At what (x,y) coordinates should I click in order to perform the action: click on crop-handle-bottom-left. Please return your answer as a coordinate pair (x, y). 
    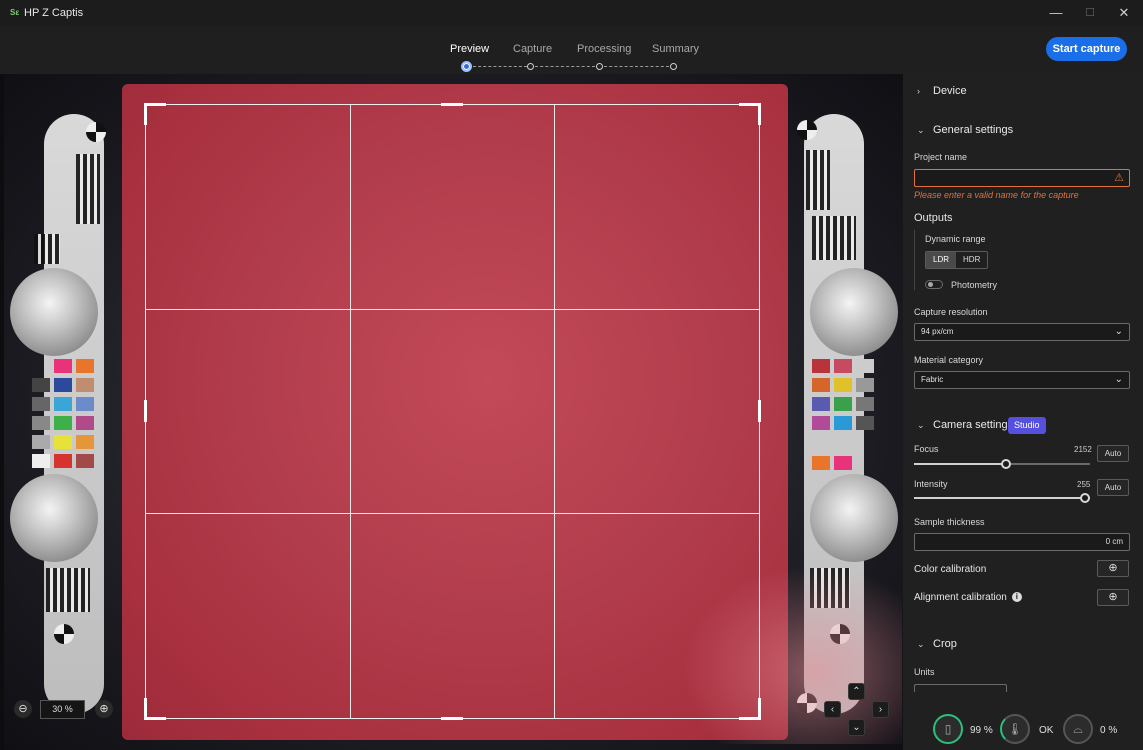
    Looking at the image, I should click on (155, 709).